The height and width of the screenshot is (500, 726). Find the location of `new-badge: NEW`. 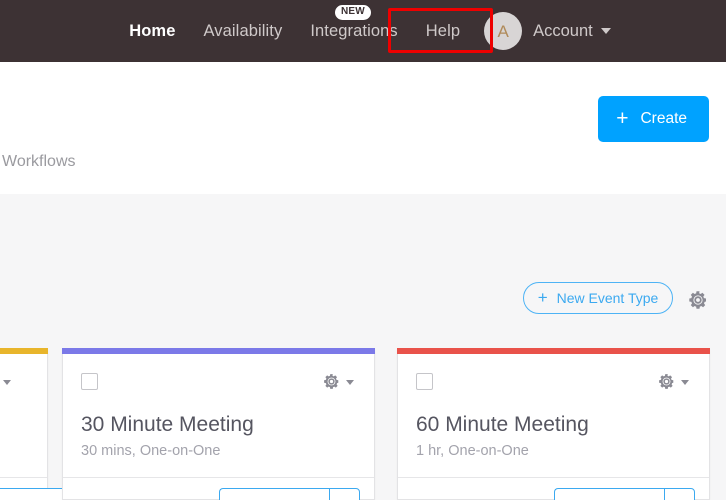

new-badge: NEW is located at coordinates (353, 12).